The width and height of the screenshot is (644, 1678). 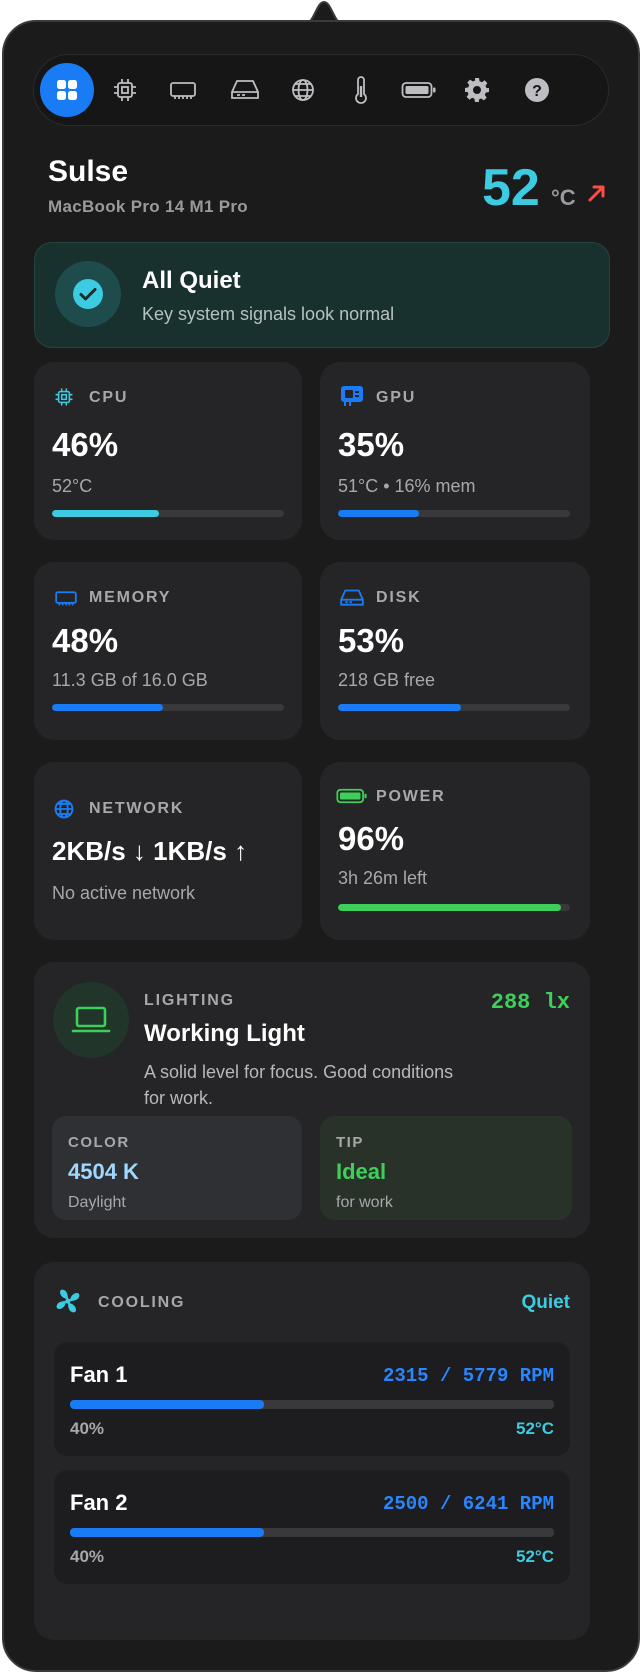 I want to click on lighting-description-line-2: for work., so click(x=179, y=1098).